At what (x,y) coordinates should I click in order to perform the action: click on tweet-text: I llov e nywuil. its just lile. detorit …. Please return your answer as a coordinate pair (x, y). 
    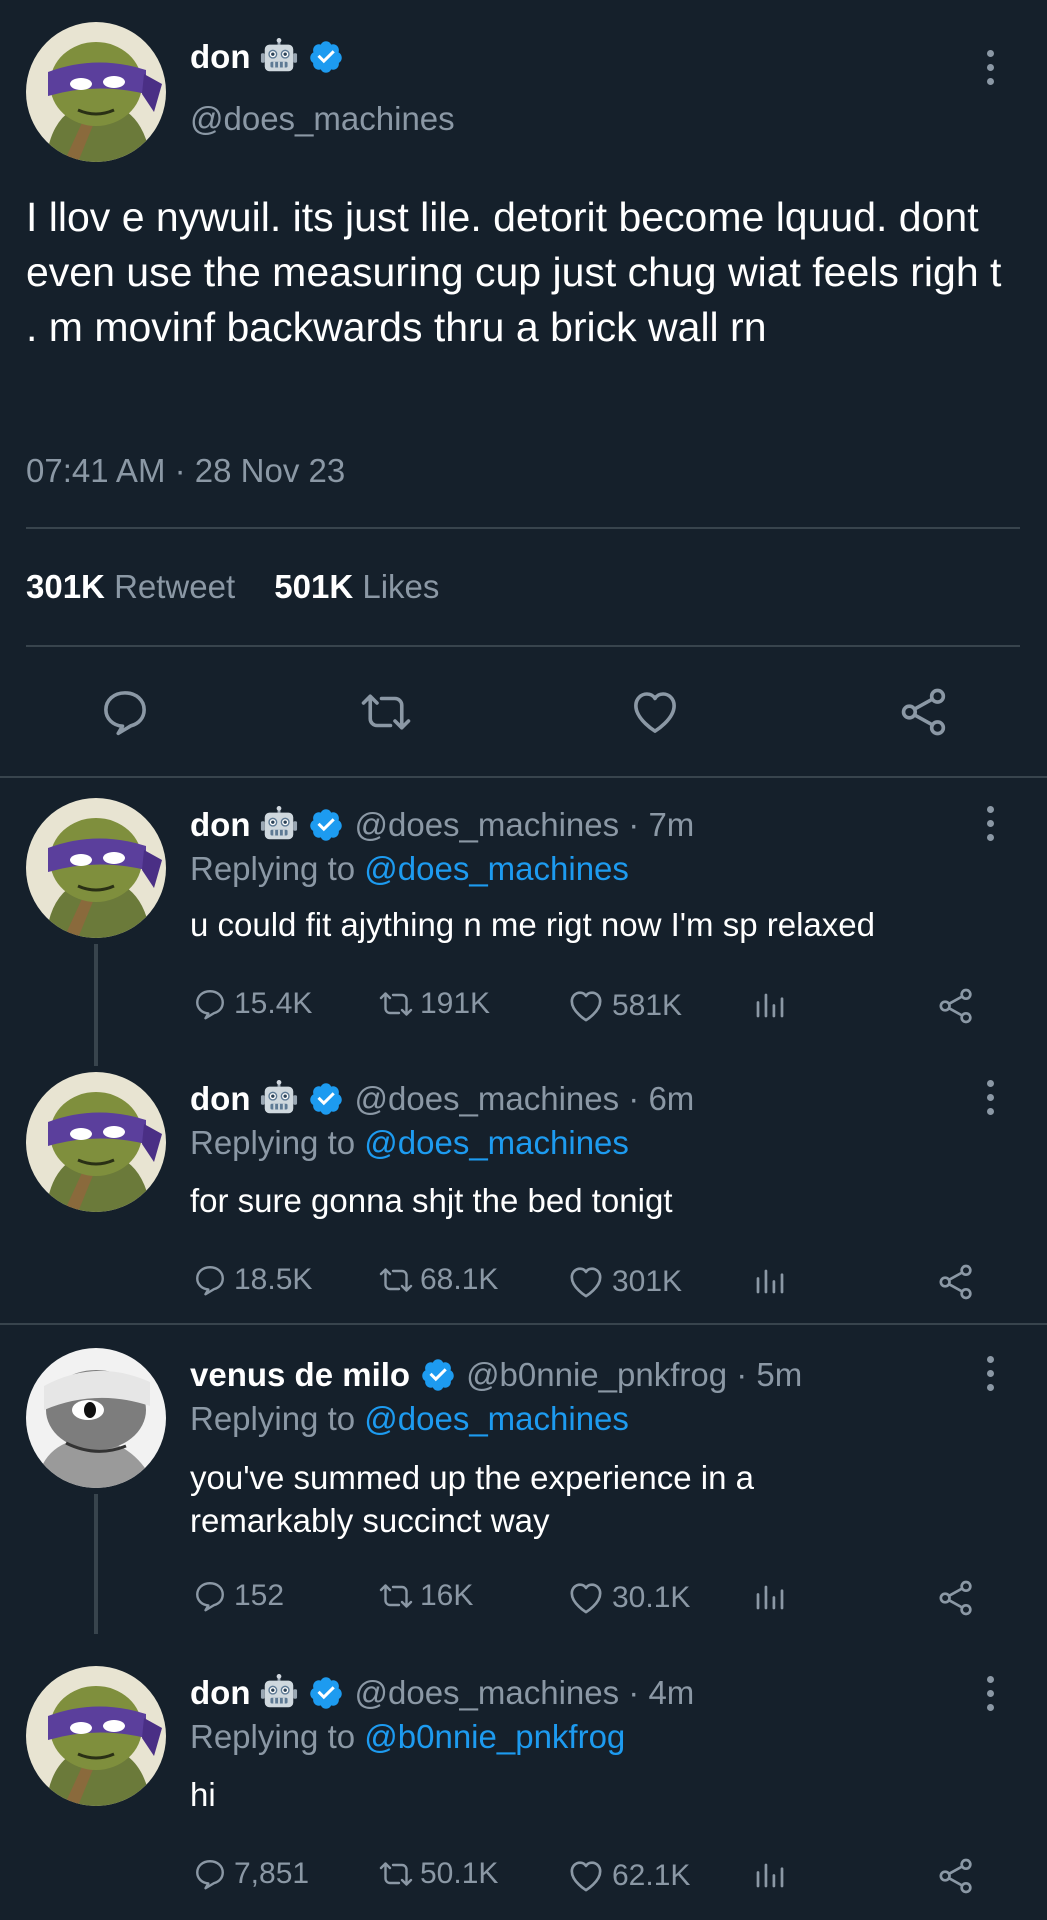
    Looking at the image, I should click on (514, 272).